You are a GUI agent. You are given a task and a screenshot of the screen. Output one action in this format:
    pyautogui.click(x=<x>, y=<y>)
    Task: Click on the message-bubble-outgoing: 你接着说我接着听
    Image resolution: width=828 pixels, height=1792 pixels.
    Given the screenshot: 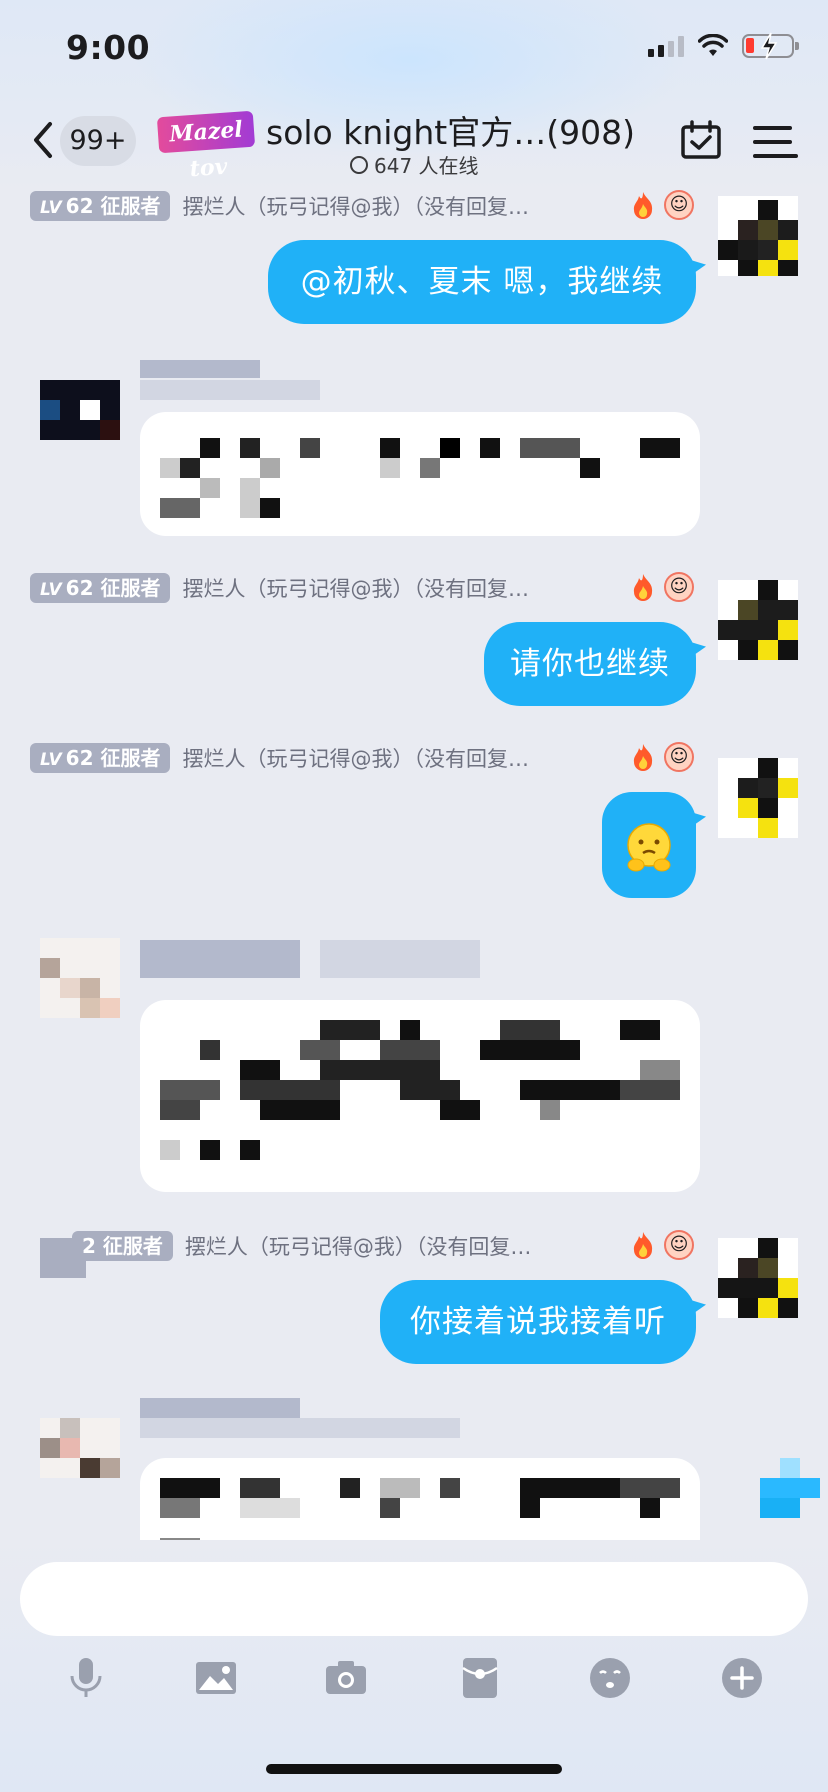 What is the action you would take?
    pyautogui.click(x=538, y=1322)
    